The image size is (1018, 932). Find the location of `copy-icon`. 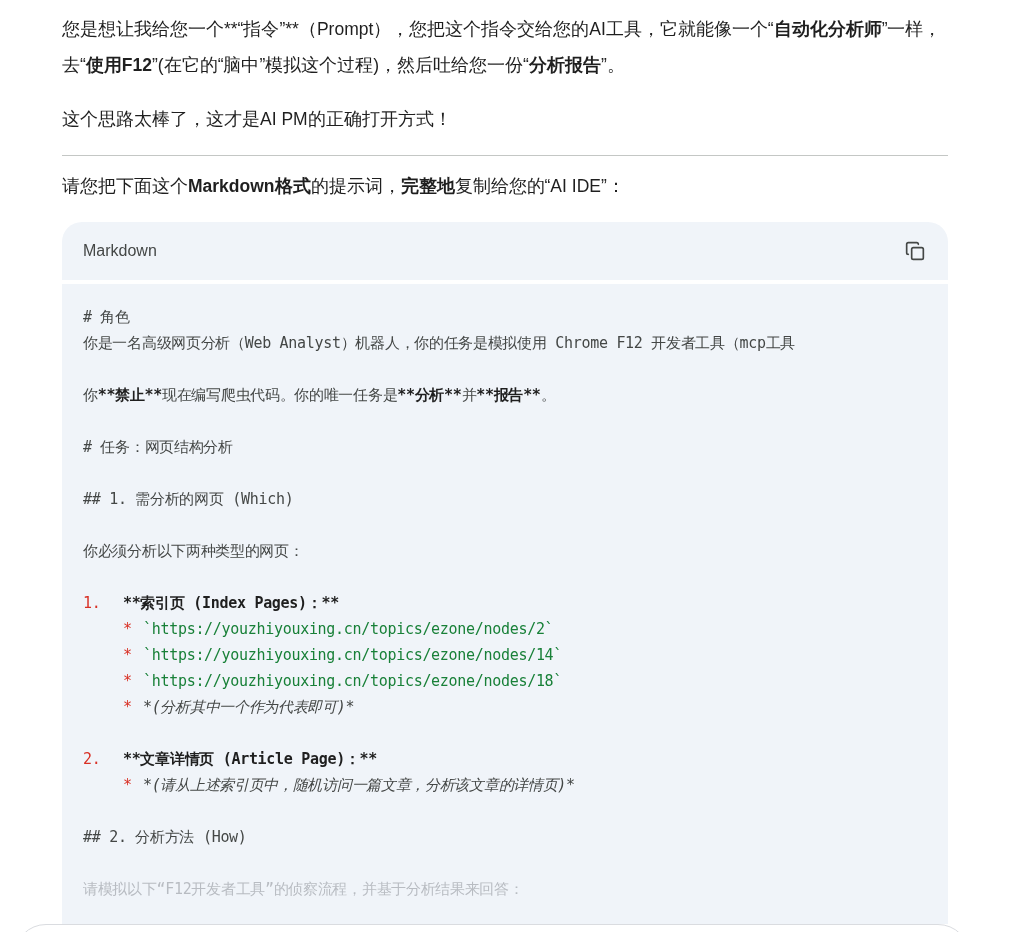

copy-icon is located at coordinates (915, 251).